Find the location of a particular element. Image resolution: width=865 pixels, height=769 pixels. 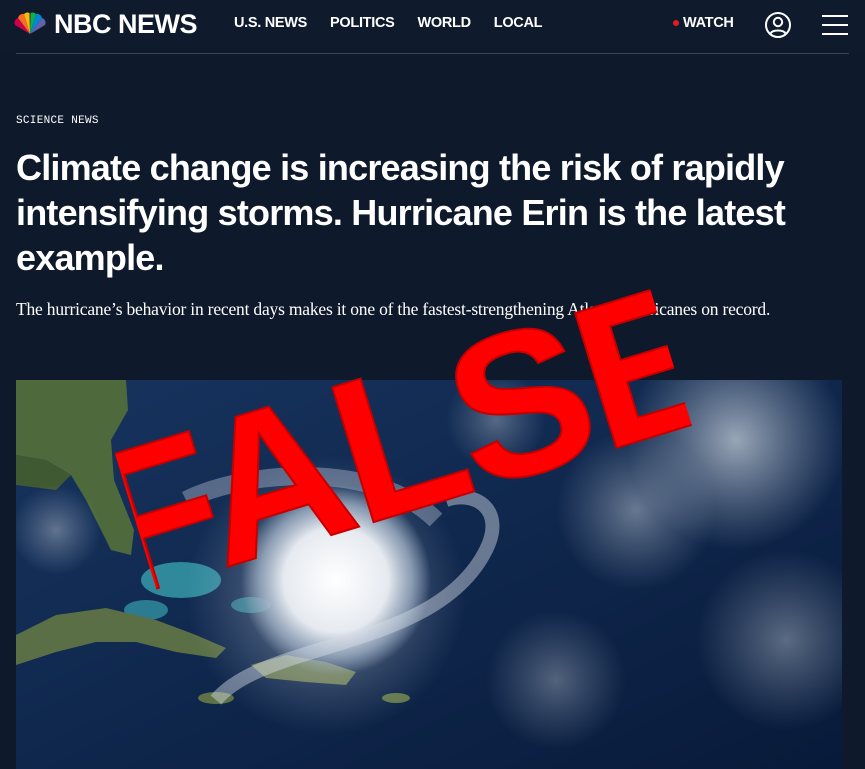

peacock-icon is located at coordinates (30, 24).